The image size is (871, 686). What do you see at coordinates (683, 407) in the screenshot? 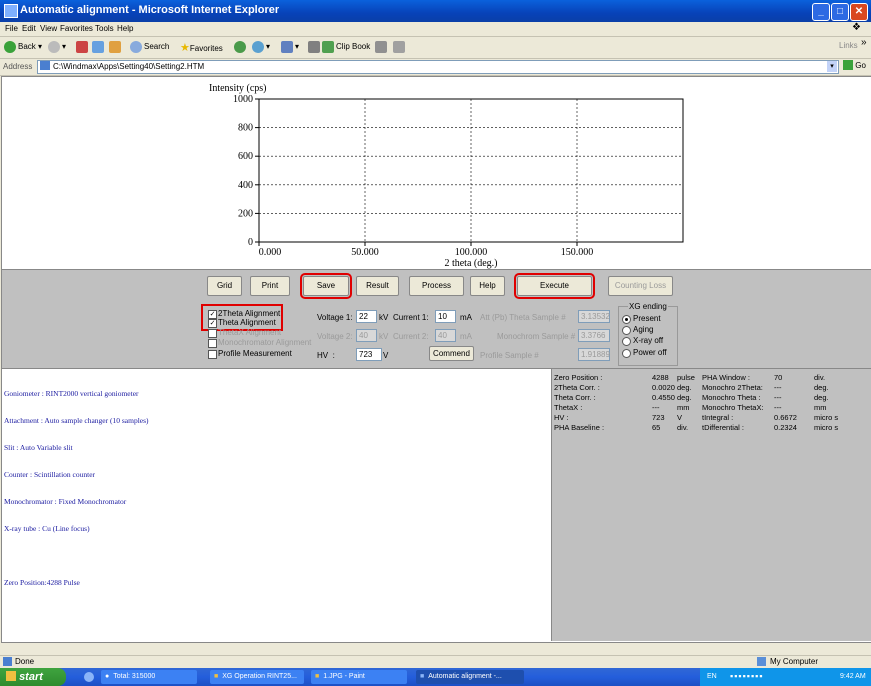
I see `status-cell: mm` at bounding box center [683, 407].